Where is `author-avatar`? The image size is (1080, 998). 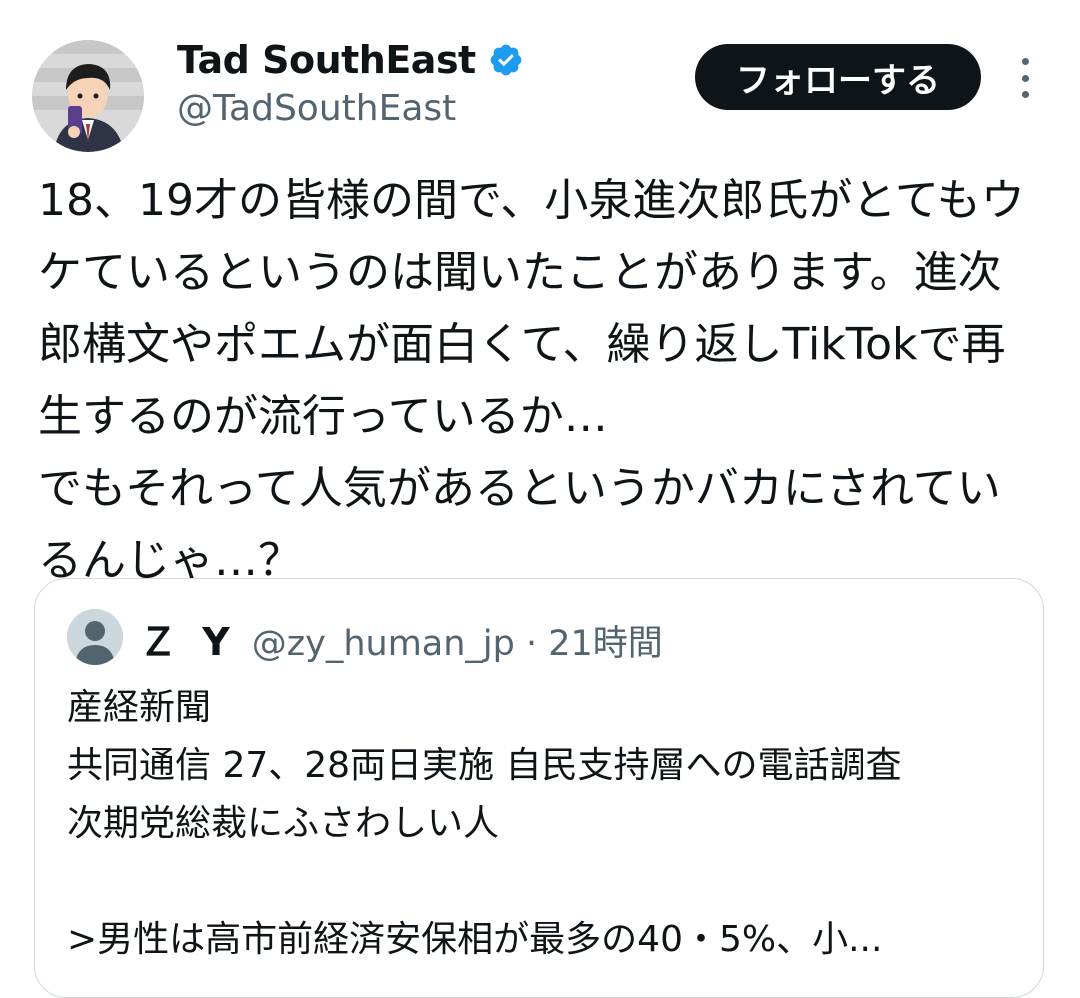 author-avatar is located at coordinates (88, 96).